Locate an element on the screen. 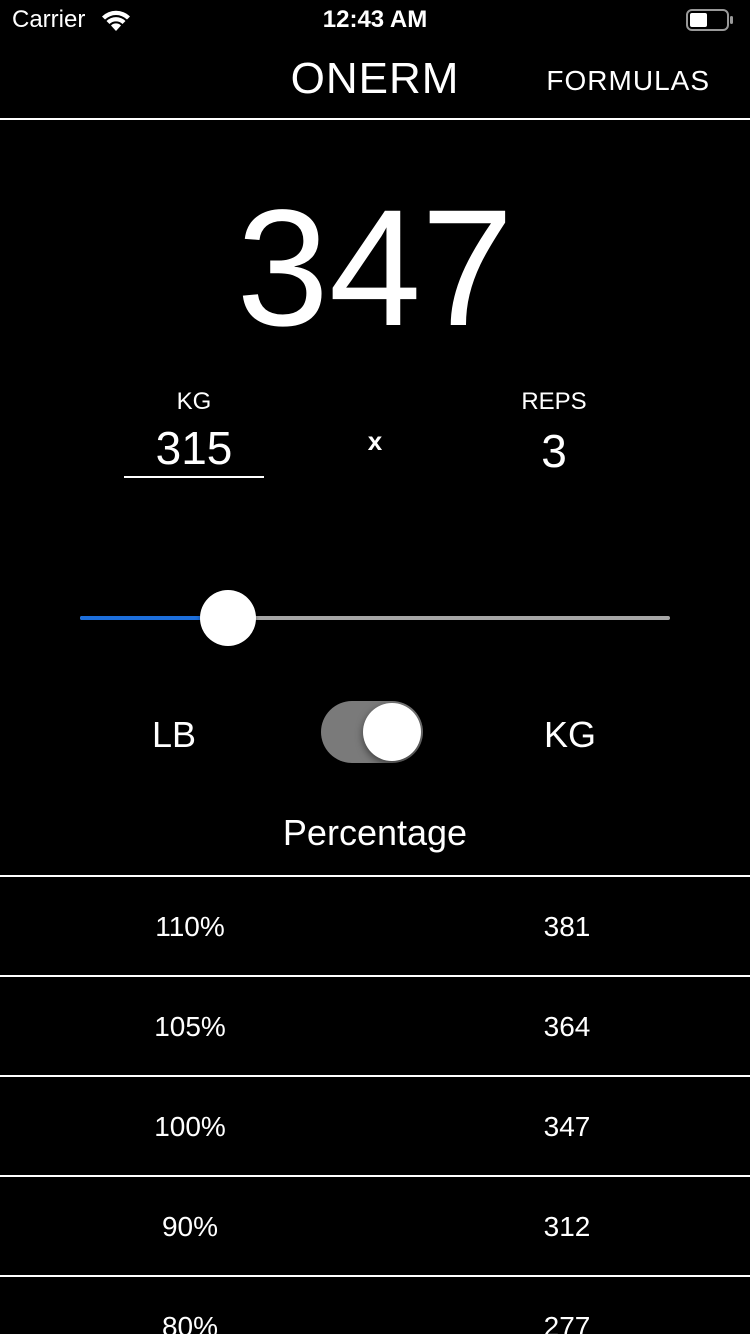  percentage-title: Percentage is located at coordinates (375, 832).